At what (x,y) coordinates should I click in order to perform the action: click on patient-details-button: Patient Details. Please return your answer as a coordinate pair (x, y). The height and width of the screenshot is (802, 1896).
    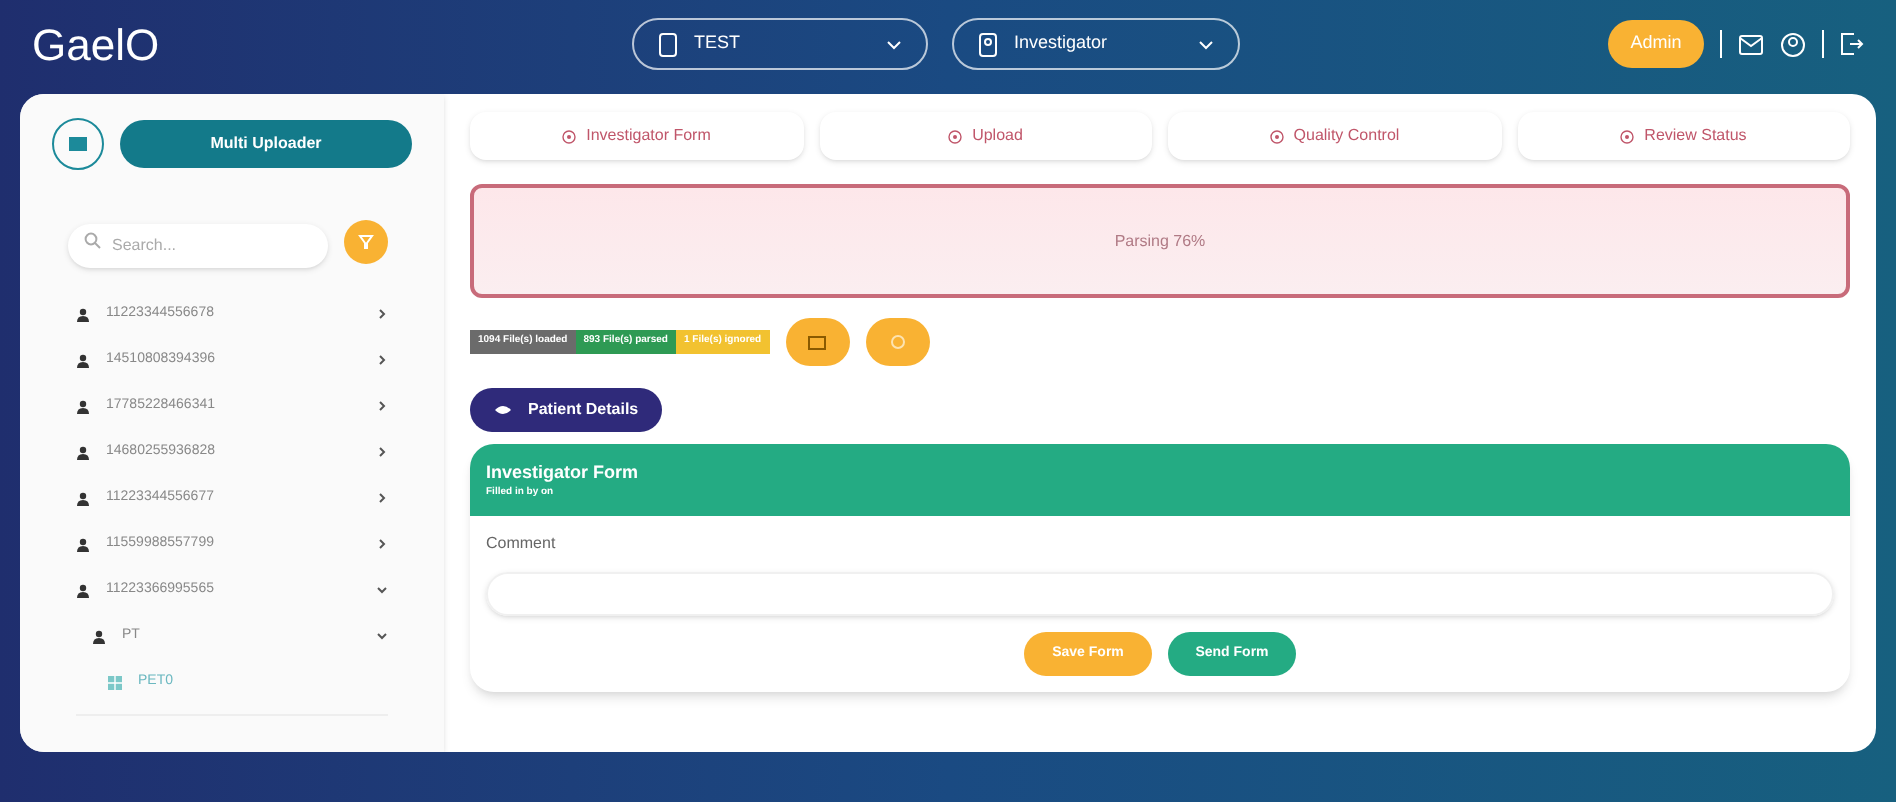
    Looking at the image, I should click on (566, 410).